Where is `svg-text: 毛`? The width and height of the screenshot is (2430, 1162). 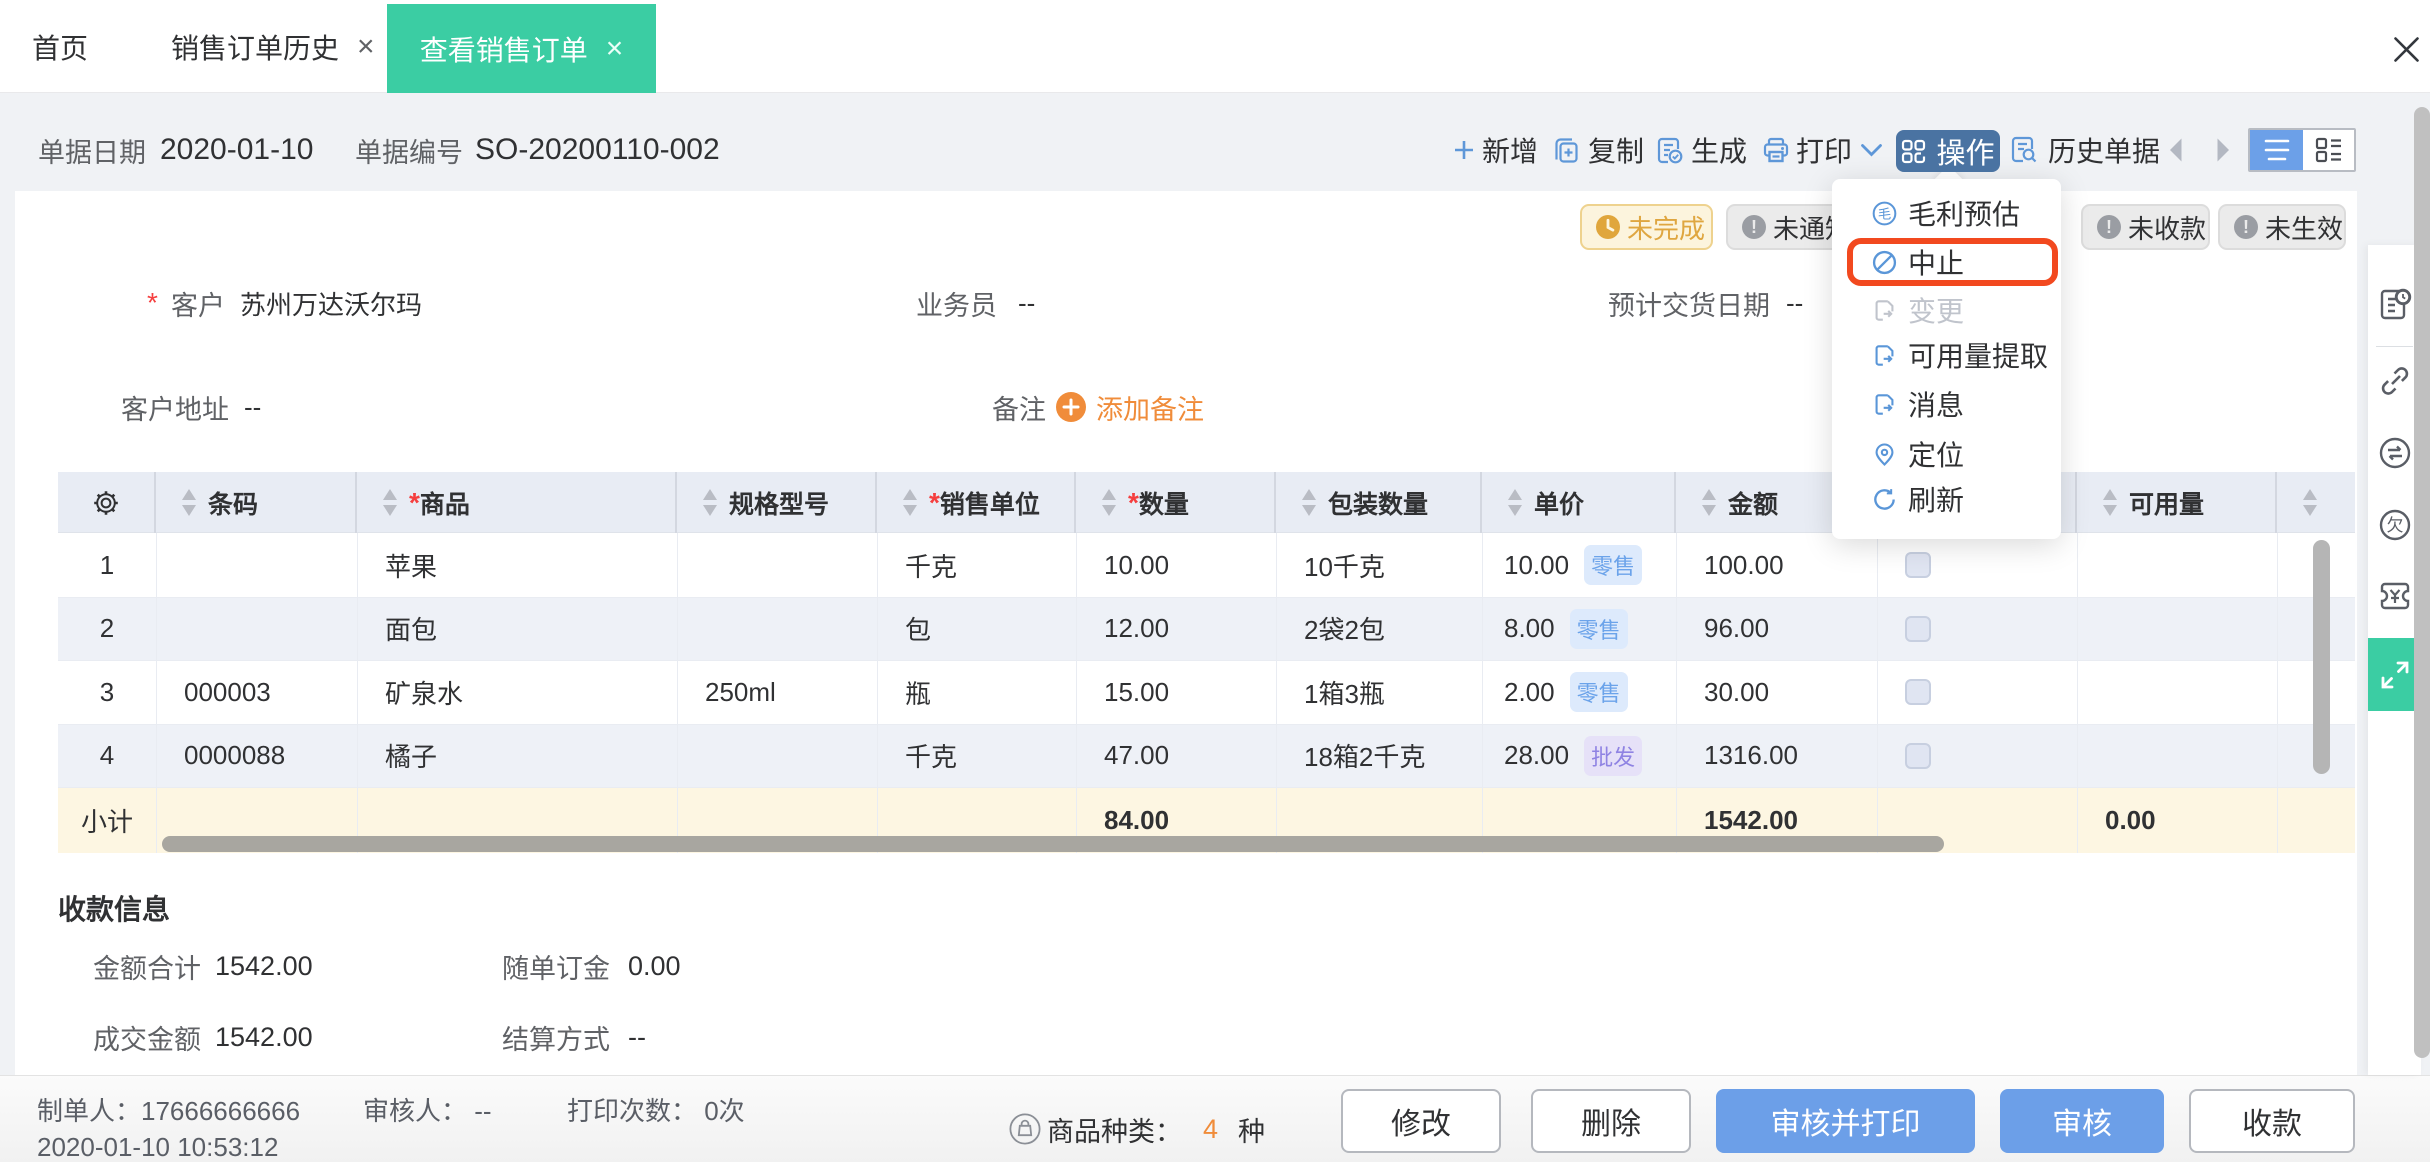
svg-text: 毛 is located at coordinates (1884, 213).